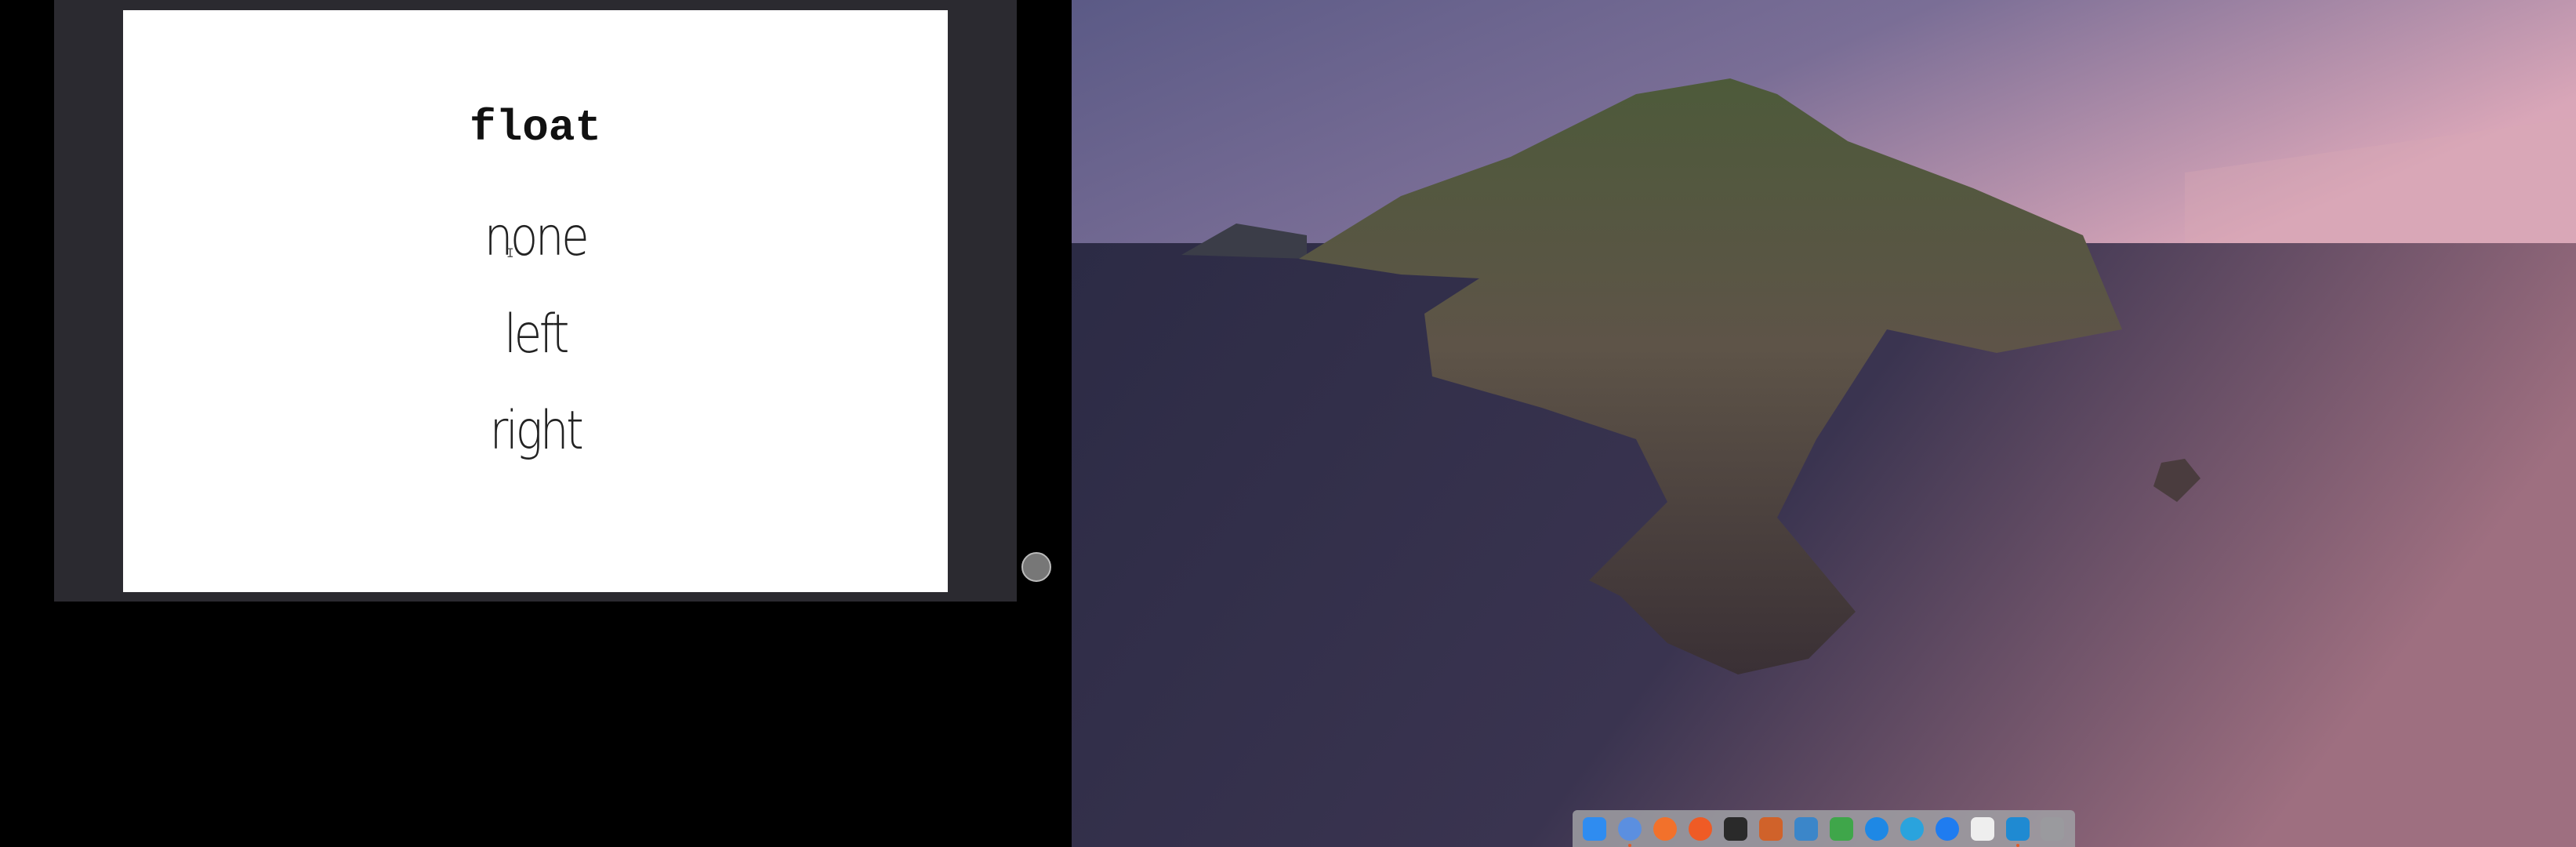 Image resolution: width=2576 pixels, height=847 pixels. I want to click on libreoffice-impress-icon, so click(1771, 828).